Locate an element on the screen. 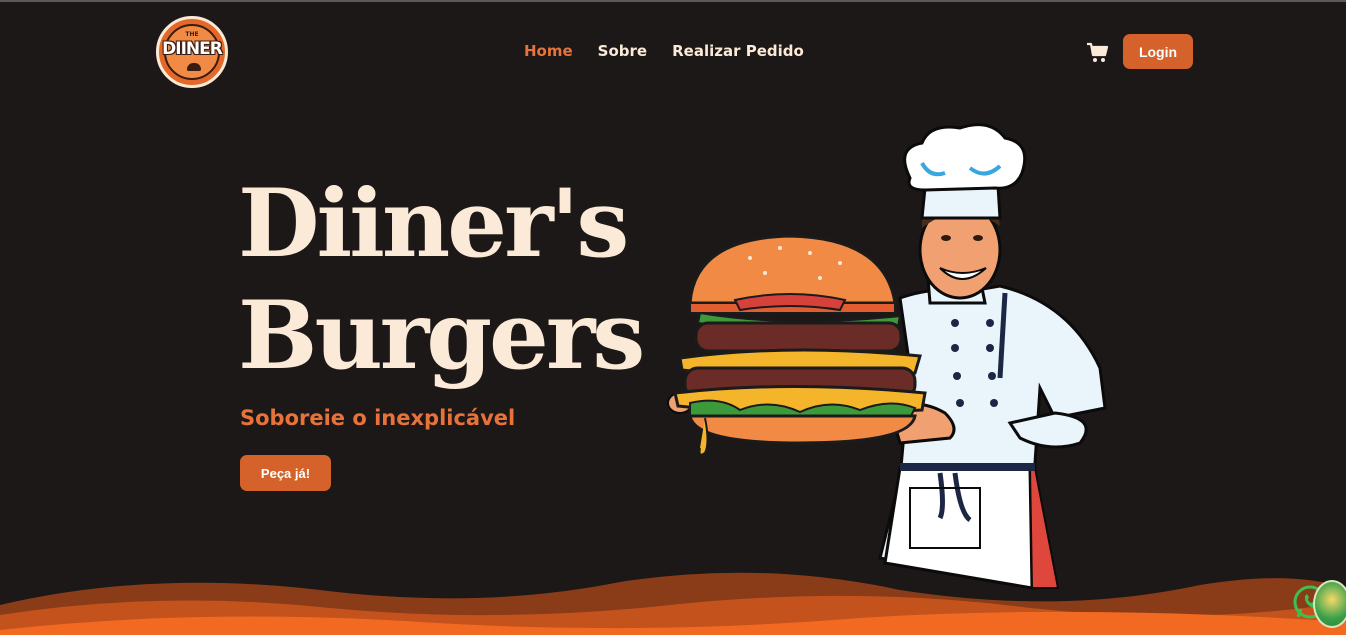  logo-small-text: THE is located at coordinates (192, 34).